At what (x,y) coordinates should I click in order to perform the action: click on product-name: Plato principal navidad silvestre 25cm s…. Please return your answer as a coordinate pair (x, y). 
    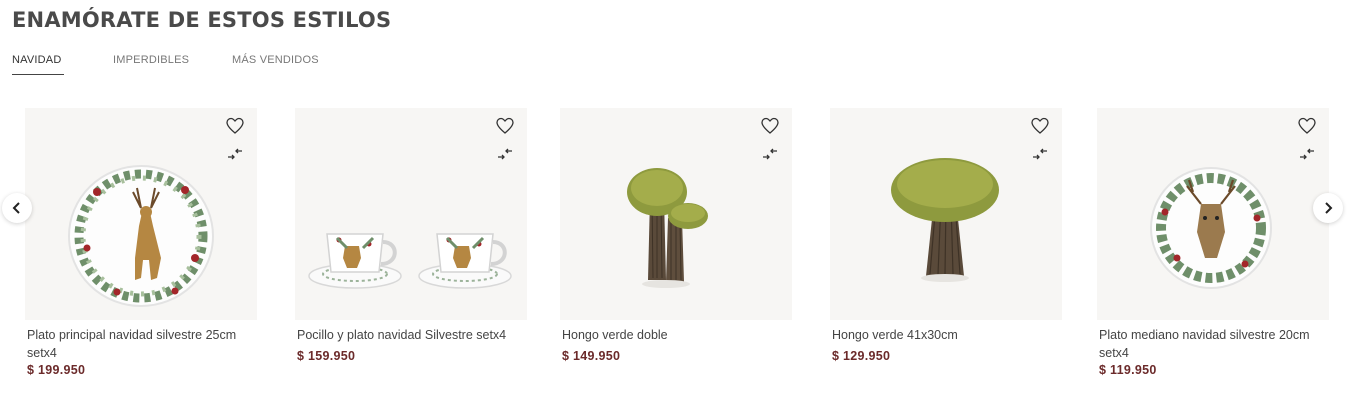
    Looking at the image, I should click on (141, 344).